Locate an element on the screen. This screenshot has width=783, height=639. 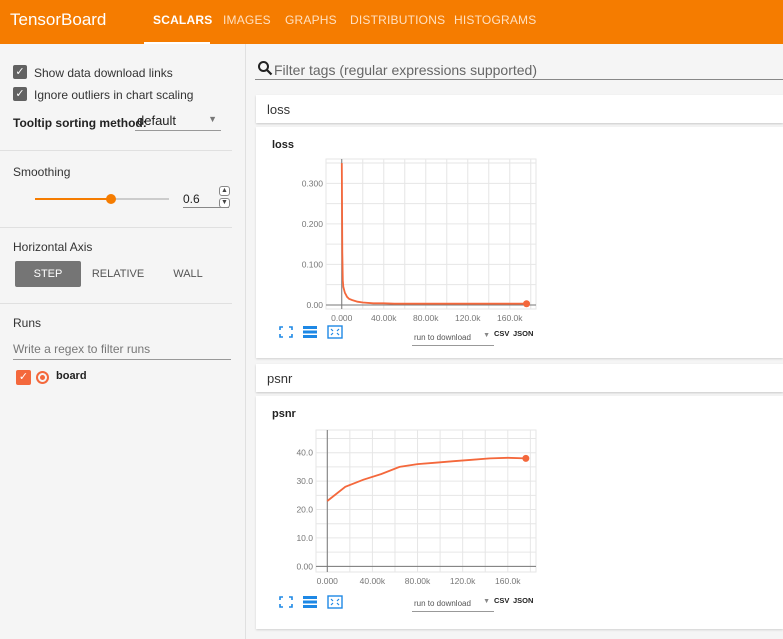
tooltip-sort-label: Tooltip sorting method: is located at coordinates (80, 123).